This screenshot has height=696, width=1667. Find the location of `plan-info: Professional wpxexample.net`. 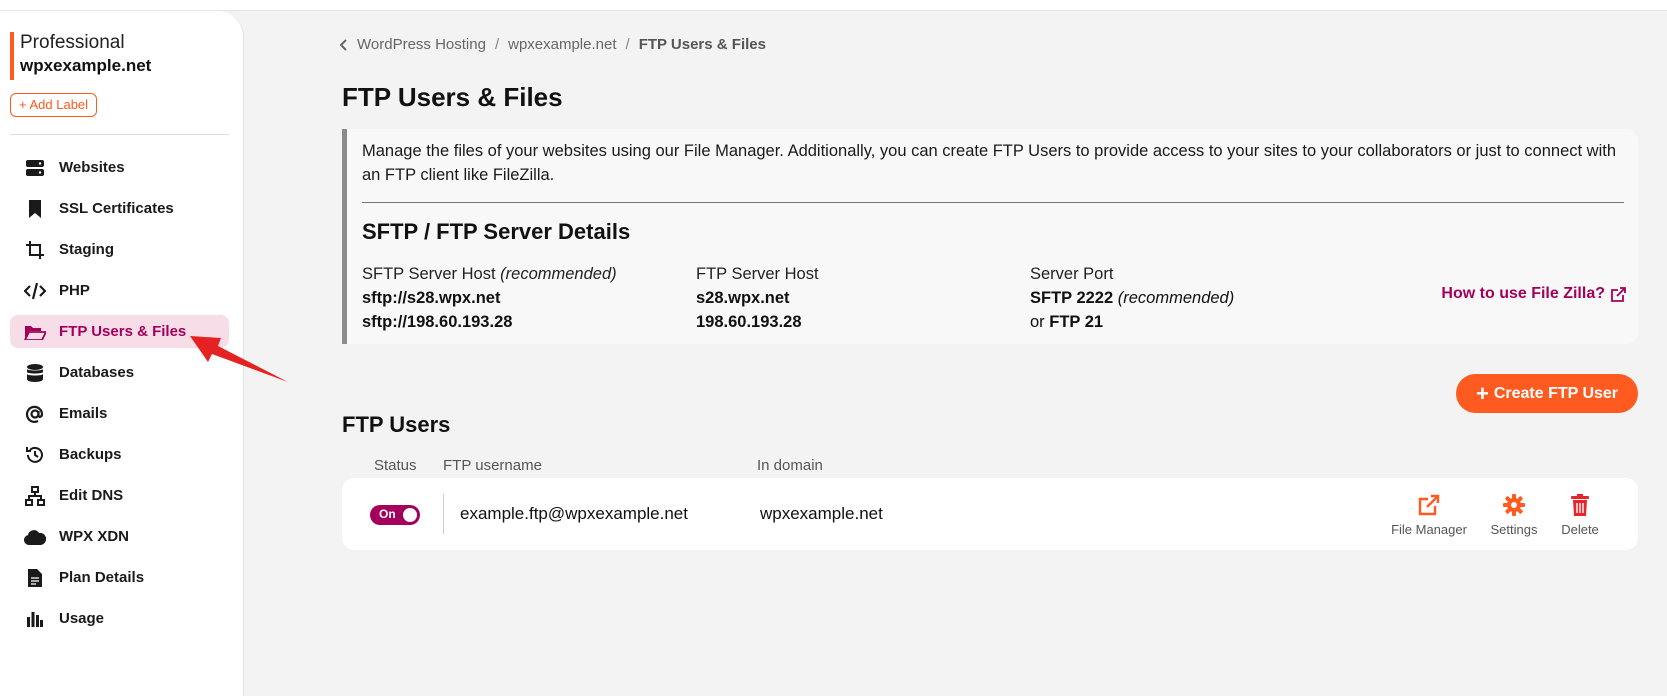

plan-info: Professional wpxexample.net is located at coordinates (80, 56).